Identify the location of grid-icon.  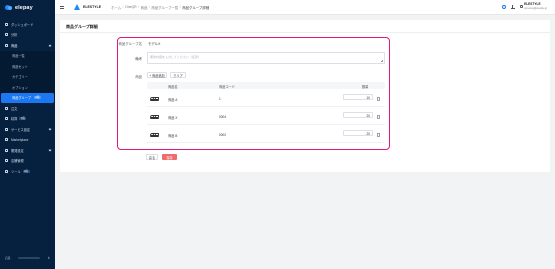
(6, 140).